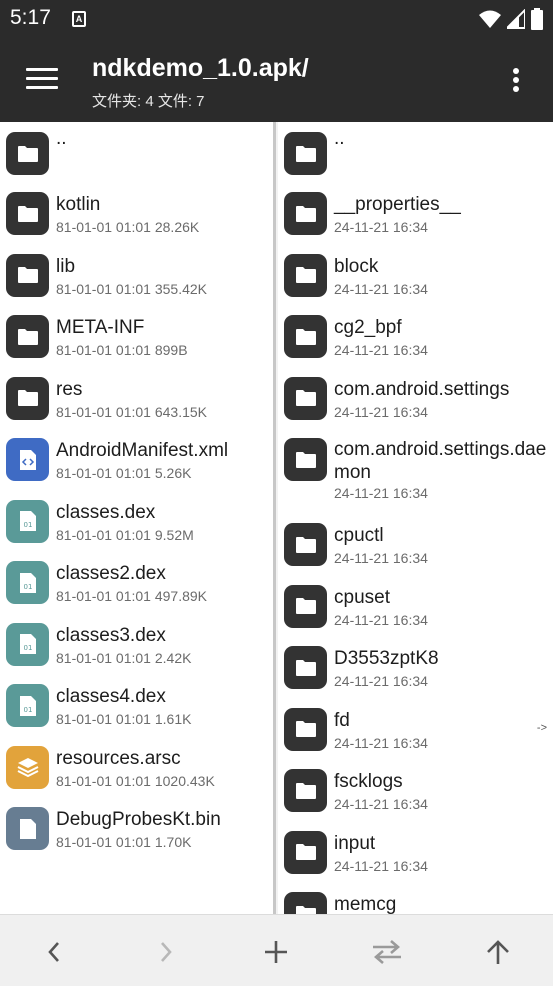 This screenshot has width=553, height=986. I want to click on file-list-item: 01 classes2.dex 81-01-01 01:01 497.89K, so click(136, 582).